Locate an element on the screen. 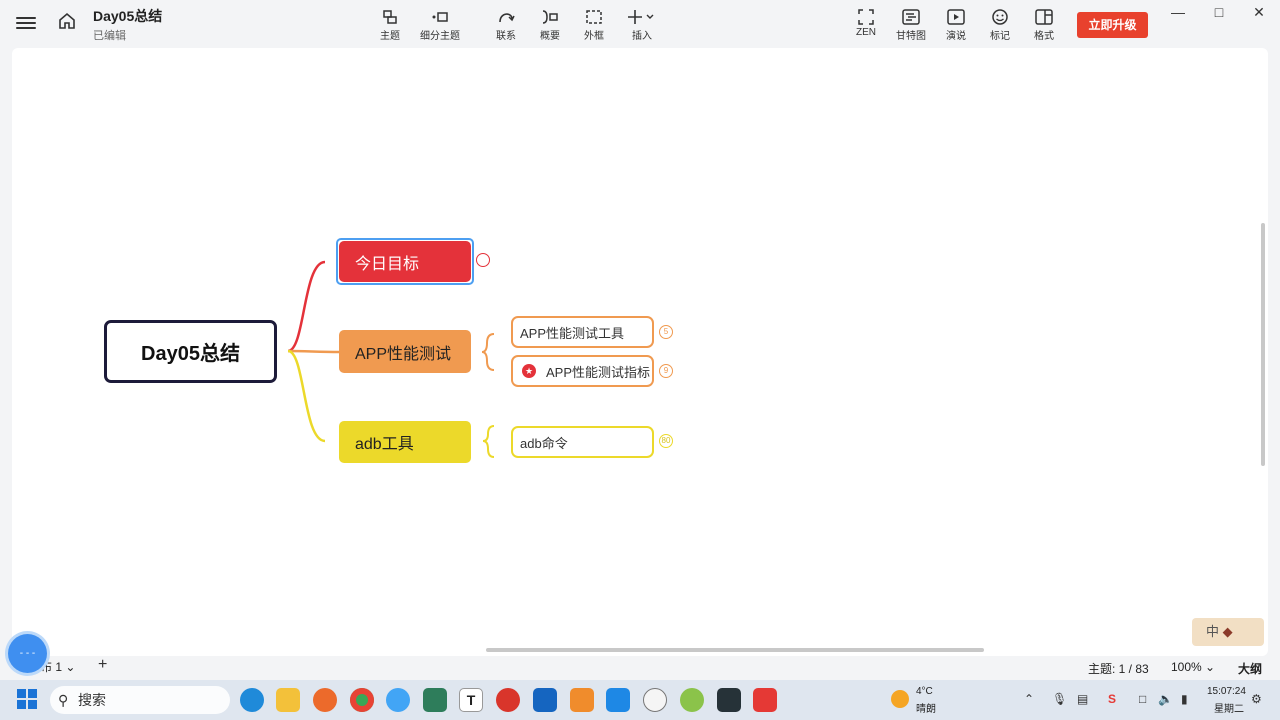 Image resolution: width=1280 pixels, height=720 pixels. app-icon-chart is located at coordinates (618, 700).